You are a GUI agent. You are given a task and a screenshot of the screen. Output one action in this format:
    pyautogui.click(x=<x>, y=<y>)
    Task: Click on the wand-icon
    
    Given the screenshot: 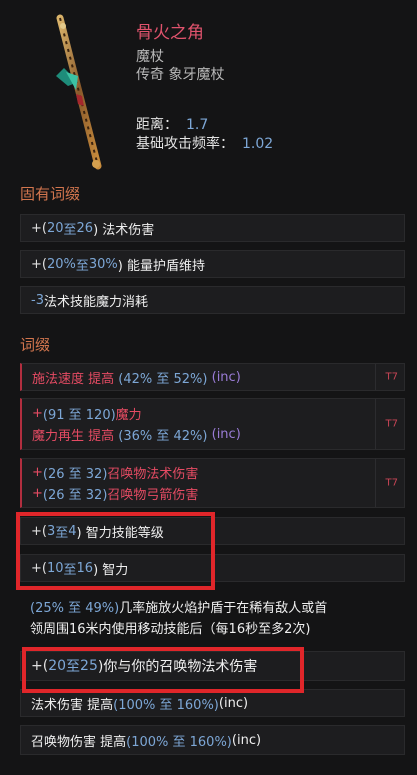 What is the action you would take?
    pyautogui.click(x=79, y=92)
    